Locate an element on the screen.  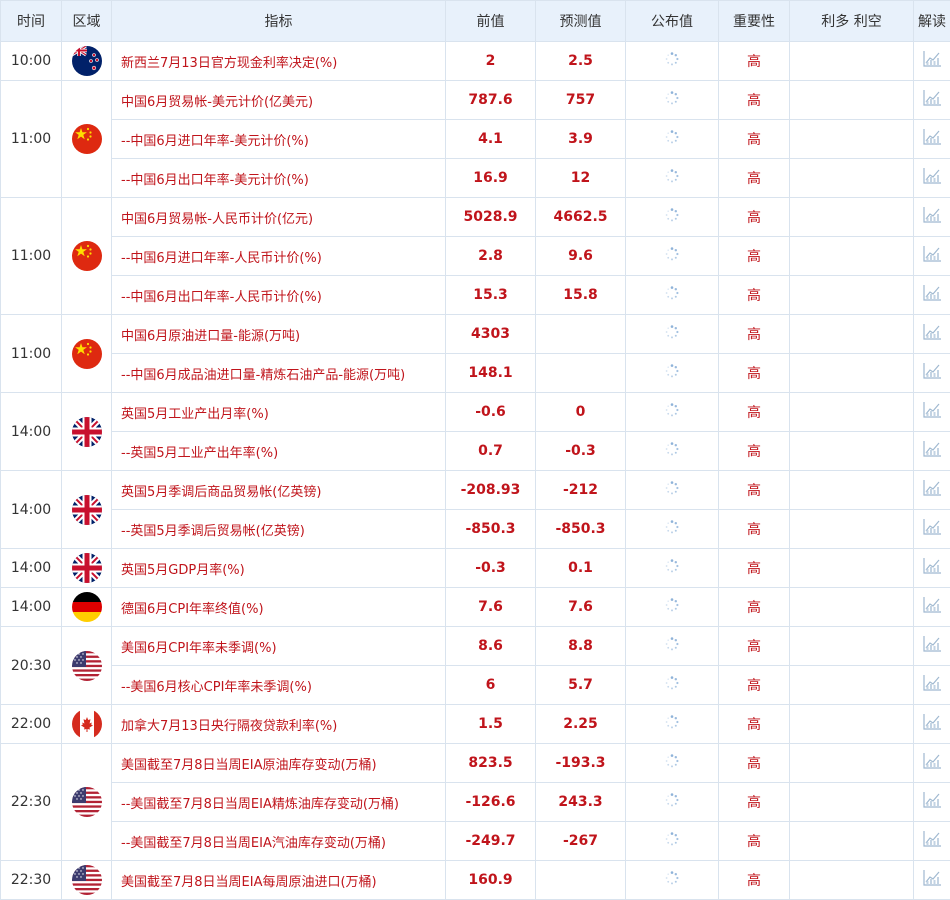
indicator-name: --美国截至7月8日当周EIA汽油库存变动(万桶) is located at coordinates (279, 841).